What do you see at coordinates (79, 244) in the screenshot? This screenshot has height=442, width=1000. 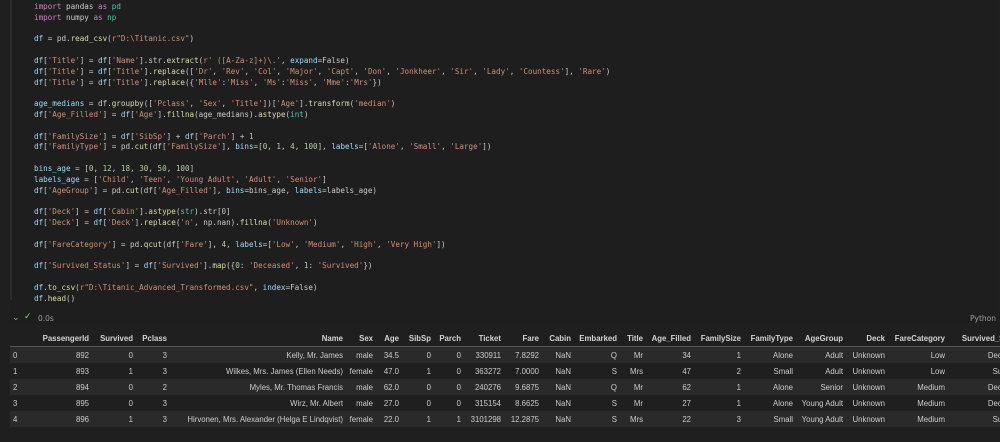 I see `code-token: 'FareCategory'` at bounding box center [79, 244].